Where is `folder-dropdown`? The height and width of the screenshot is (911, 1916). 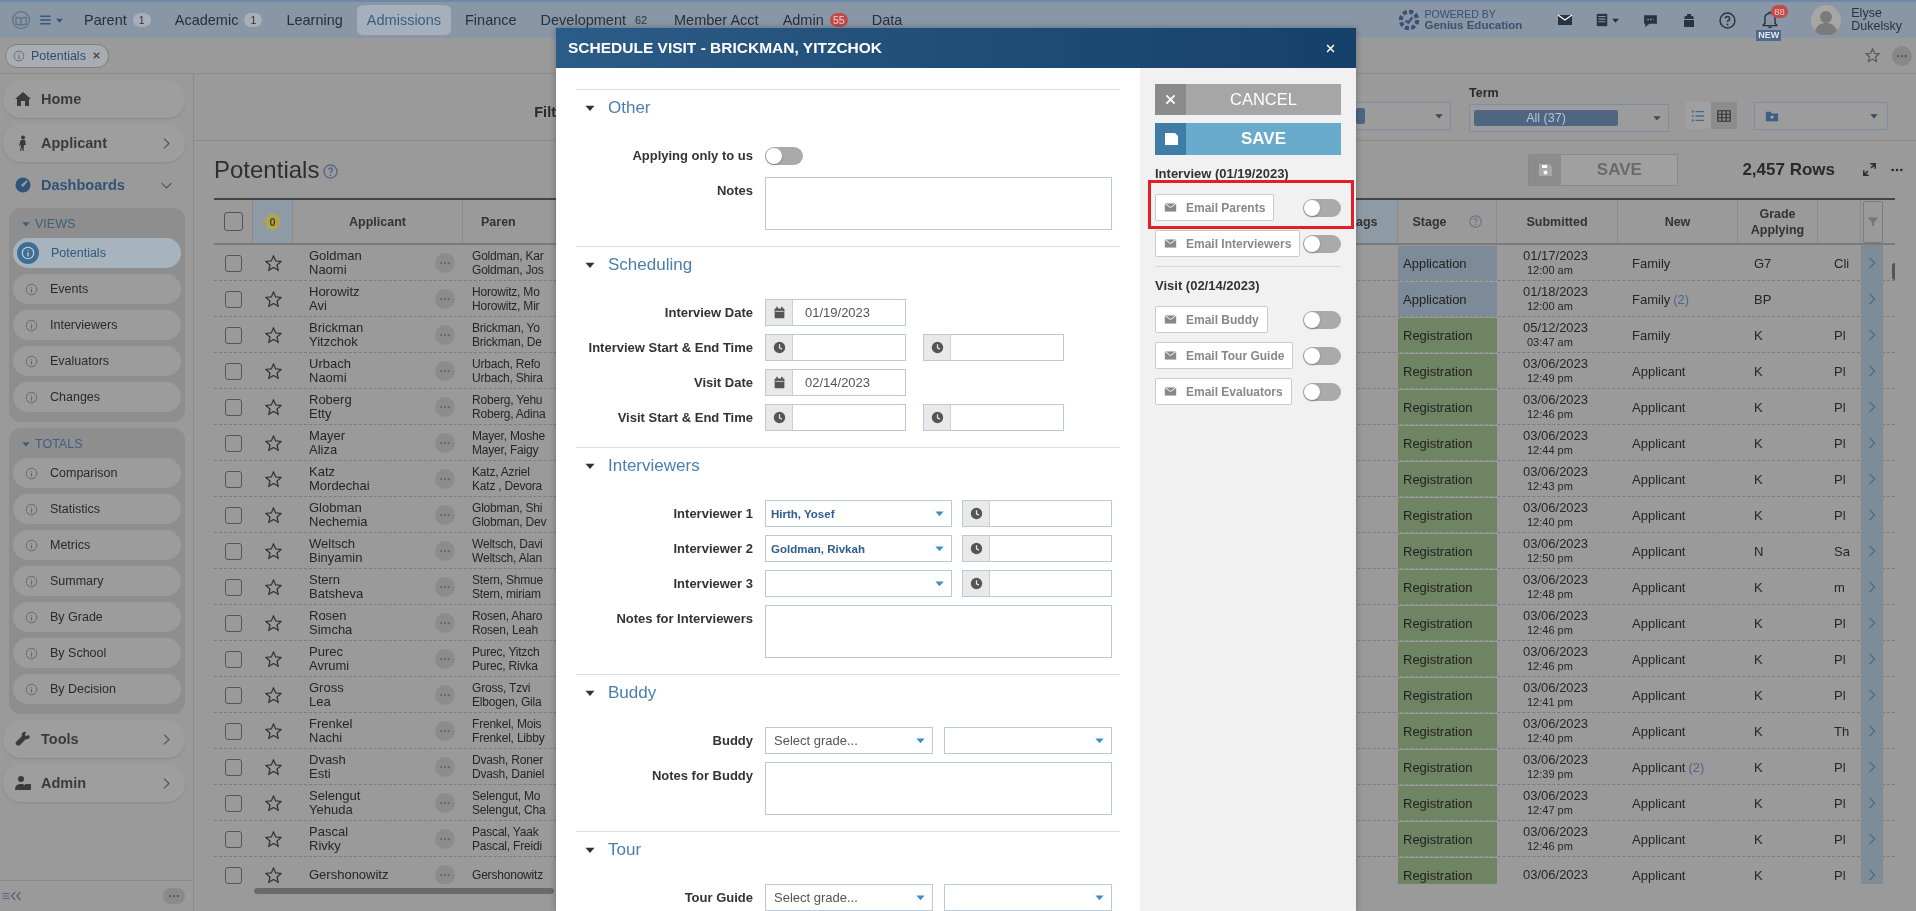
folder-dropdown is located at coordinates (1821, 115).